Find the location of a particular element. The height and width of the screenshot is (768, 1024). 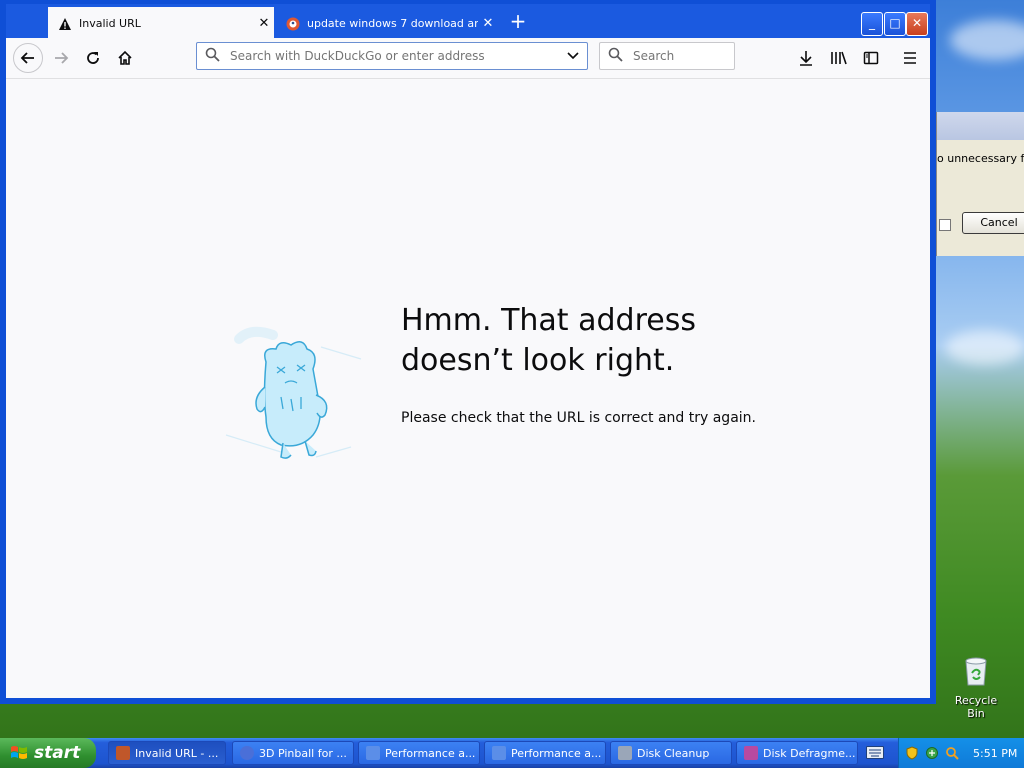

start-button: start is located at coordinates (48, 753).